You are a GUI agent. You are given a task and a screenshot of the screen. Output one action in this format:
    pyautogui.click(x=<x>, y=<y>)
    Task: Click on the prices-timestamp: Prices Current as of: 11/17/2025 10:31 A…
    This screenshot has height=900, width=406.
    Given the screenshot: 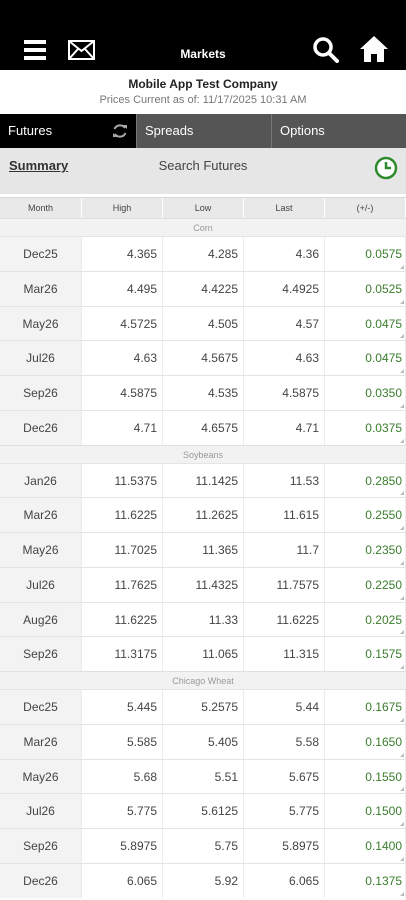 What is the action you would take?
    pyautogui.click(x=203, y=100)
    